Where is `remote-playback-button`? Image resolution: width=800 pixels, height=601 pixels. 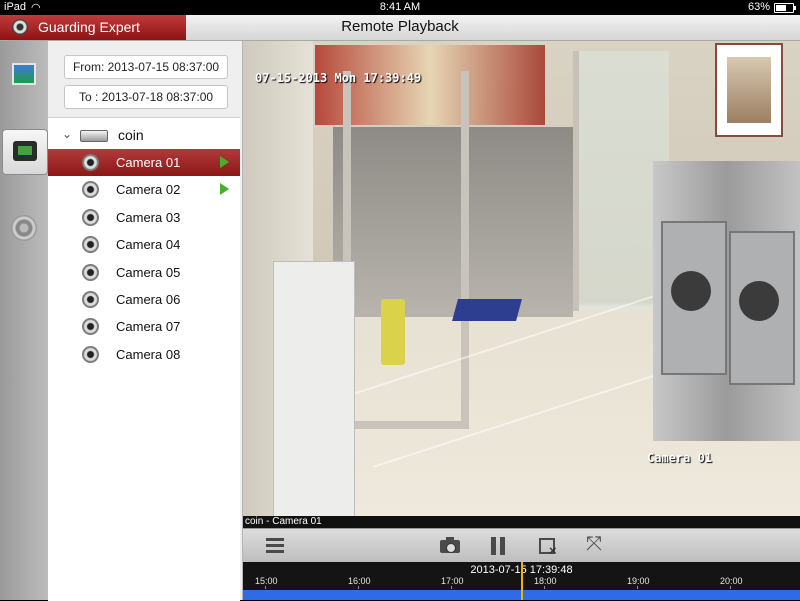
remote-playback-button is located at coordinates (25, 152).